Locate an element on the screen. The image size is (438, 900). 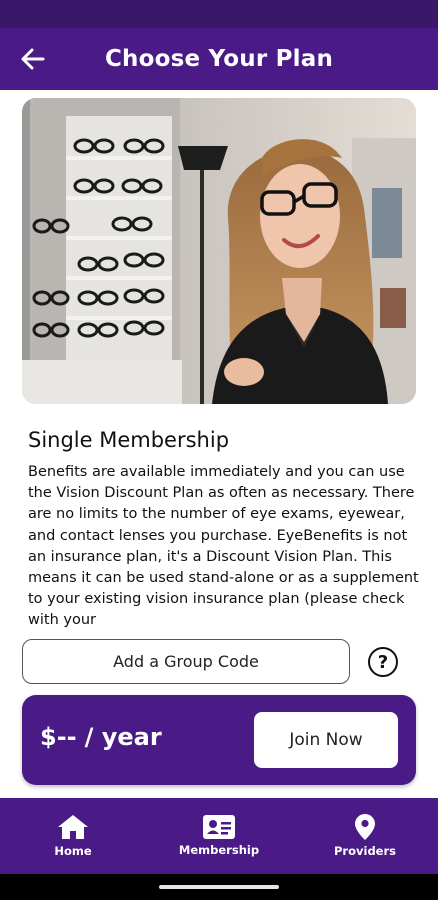
app-header: Choose Your Plan is located at coordinates (219, 59).